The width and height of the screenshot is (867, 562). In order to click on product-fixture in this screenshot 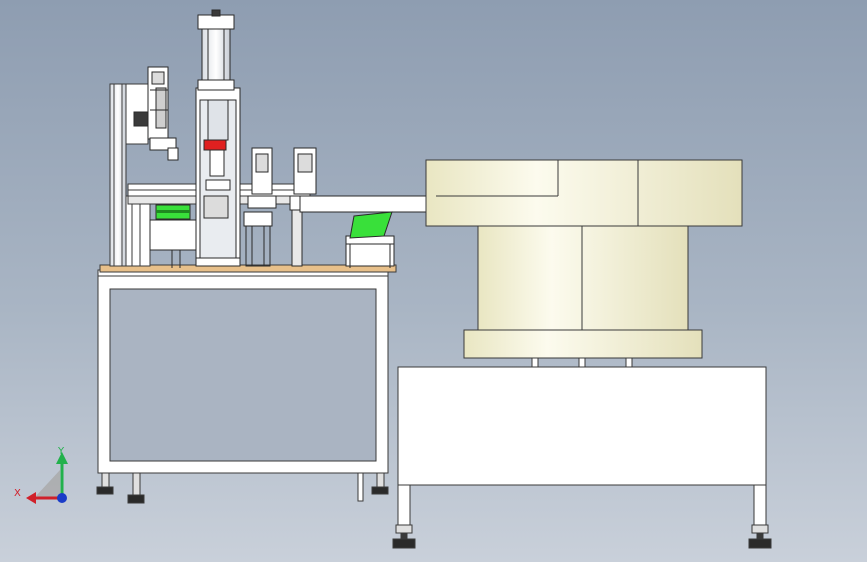, I will do `click(173, 236)`.